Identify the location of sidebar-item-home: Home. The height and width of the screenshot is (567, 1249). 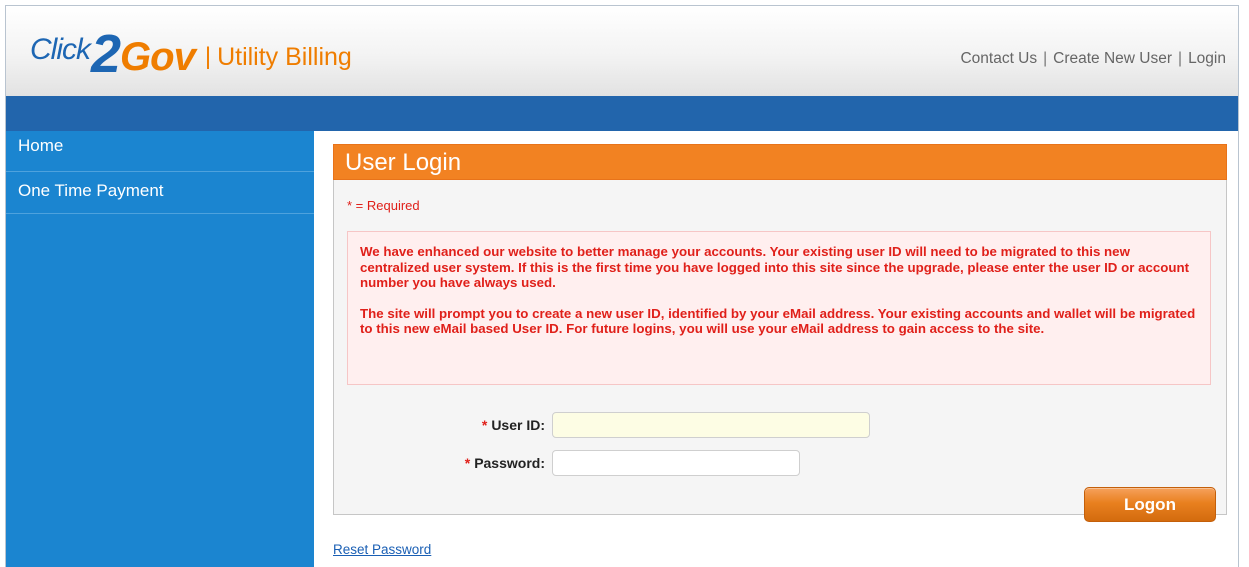
(160, 151).